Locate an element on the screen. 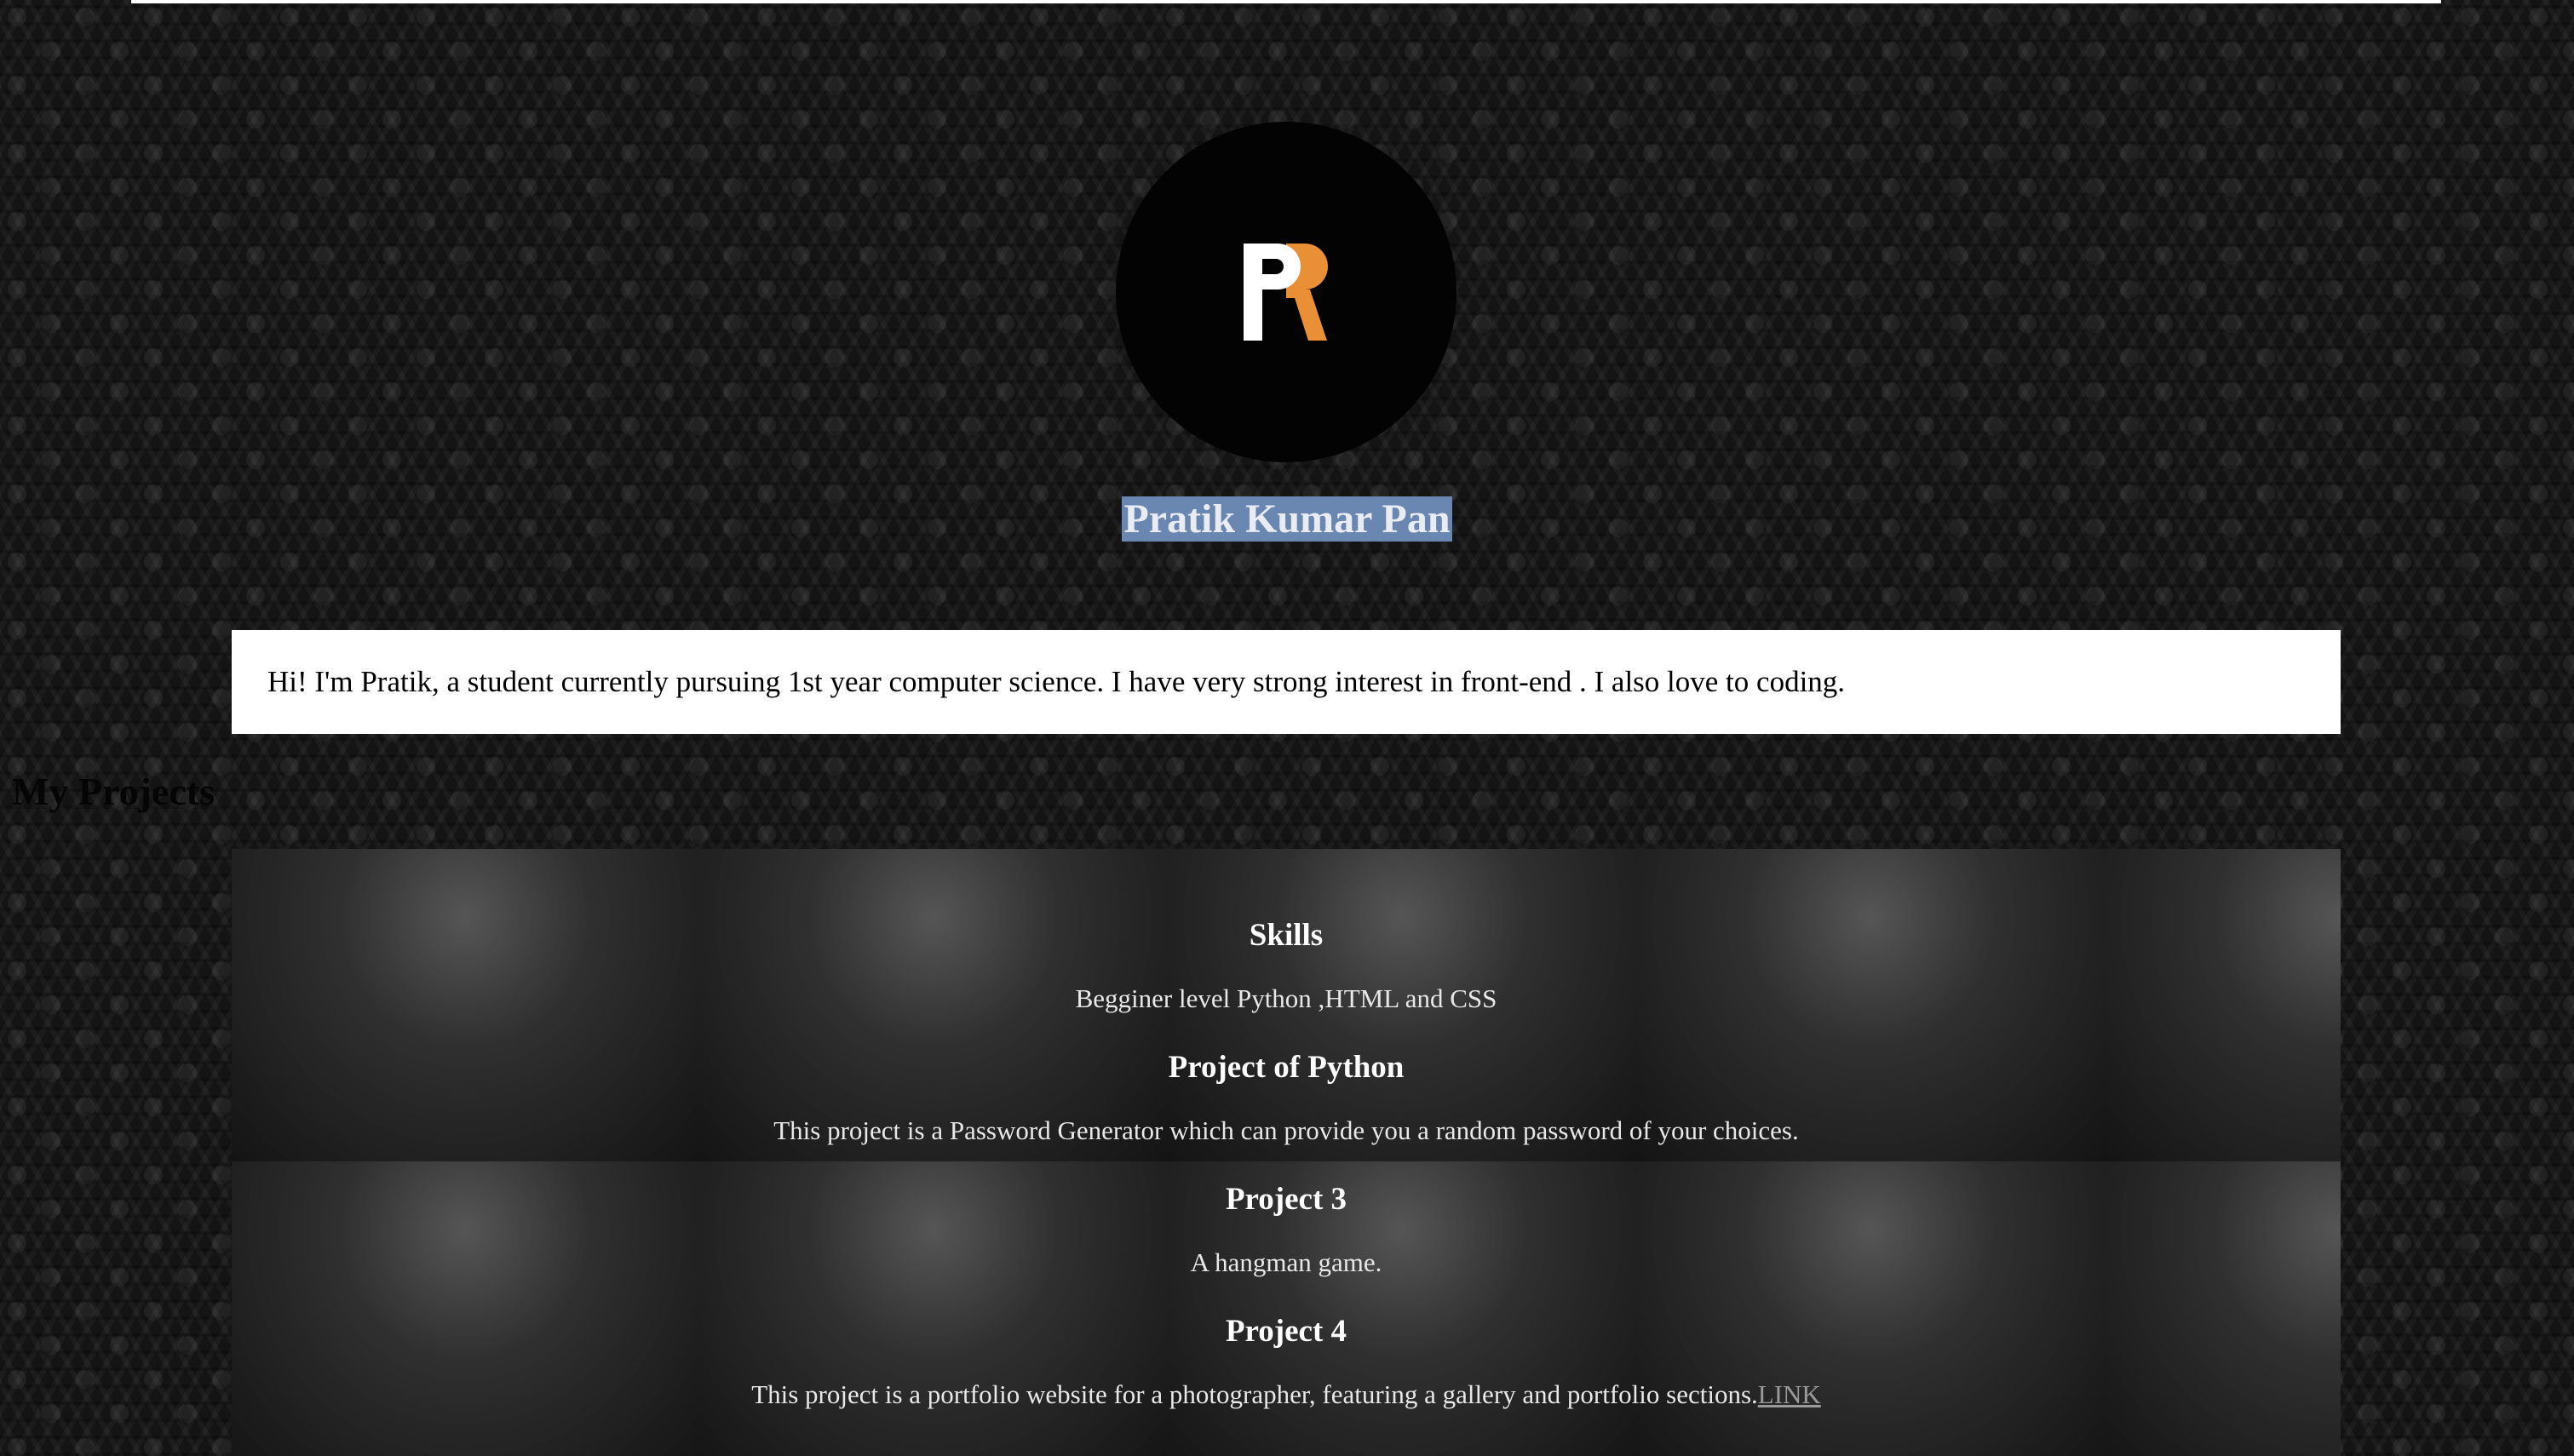 The width and height of the screenshot is (2574, 1456). profile-name: Pratik Kumar Pan is located at coordinates (1287, 519).